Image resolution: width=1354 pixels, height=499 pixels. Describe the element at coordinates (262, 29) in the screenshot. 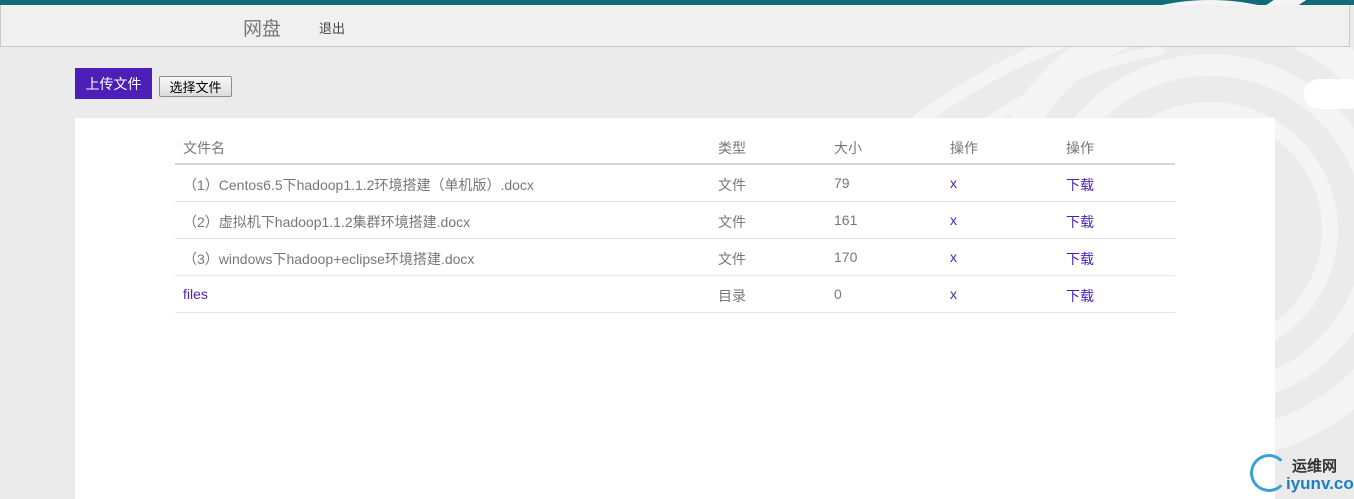

I see `brand-title: 网盘` at that location.